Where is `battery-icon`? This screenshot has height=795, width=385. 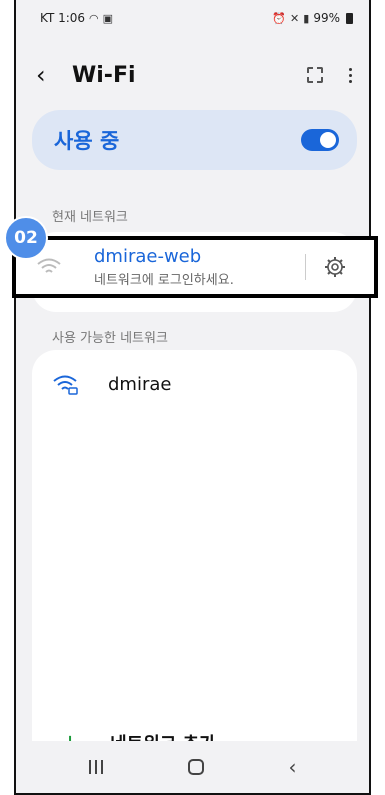 battery-icon is located at coordinates (349, 18).